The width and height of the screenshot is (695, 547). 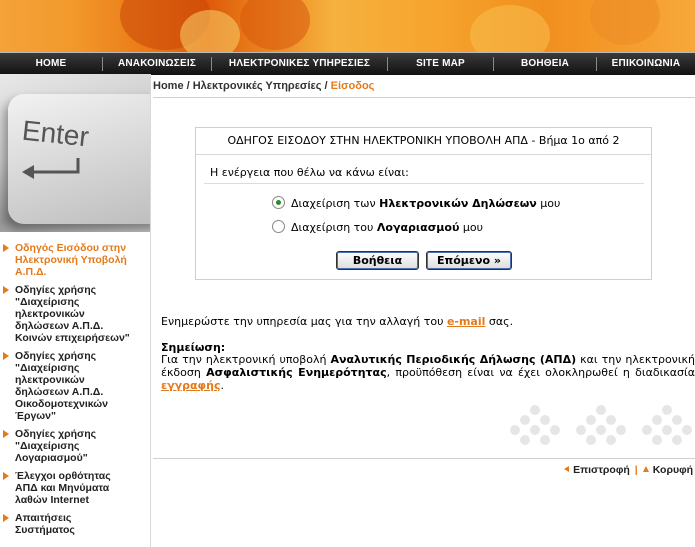 I want to click on enter-key-image: Enter, so click(x=75, y=153).